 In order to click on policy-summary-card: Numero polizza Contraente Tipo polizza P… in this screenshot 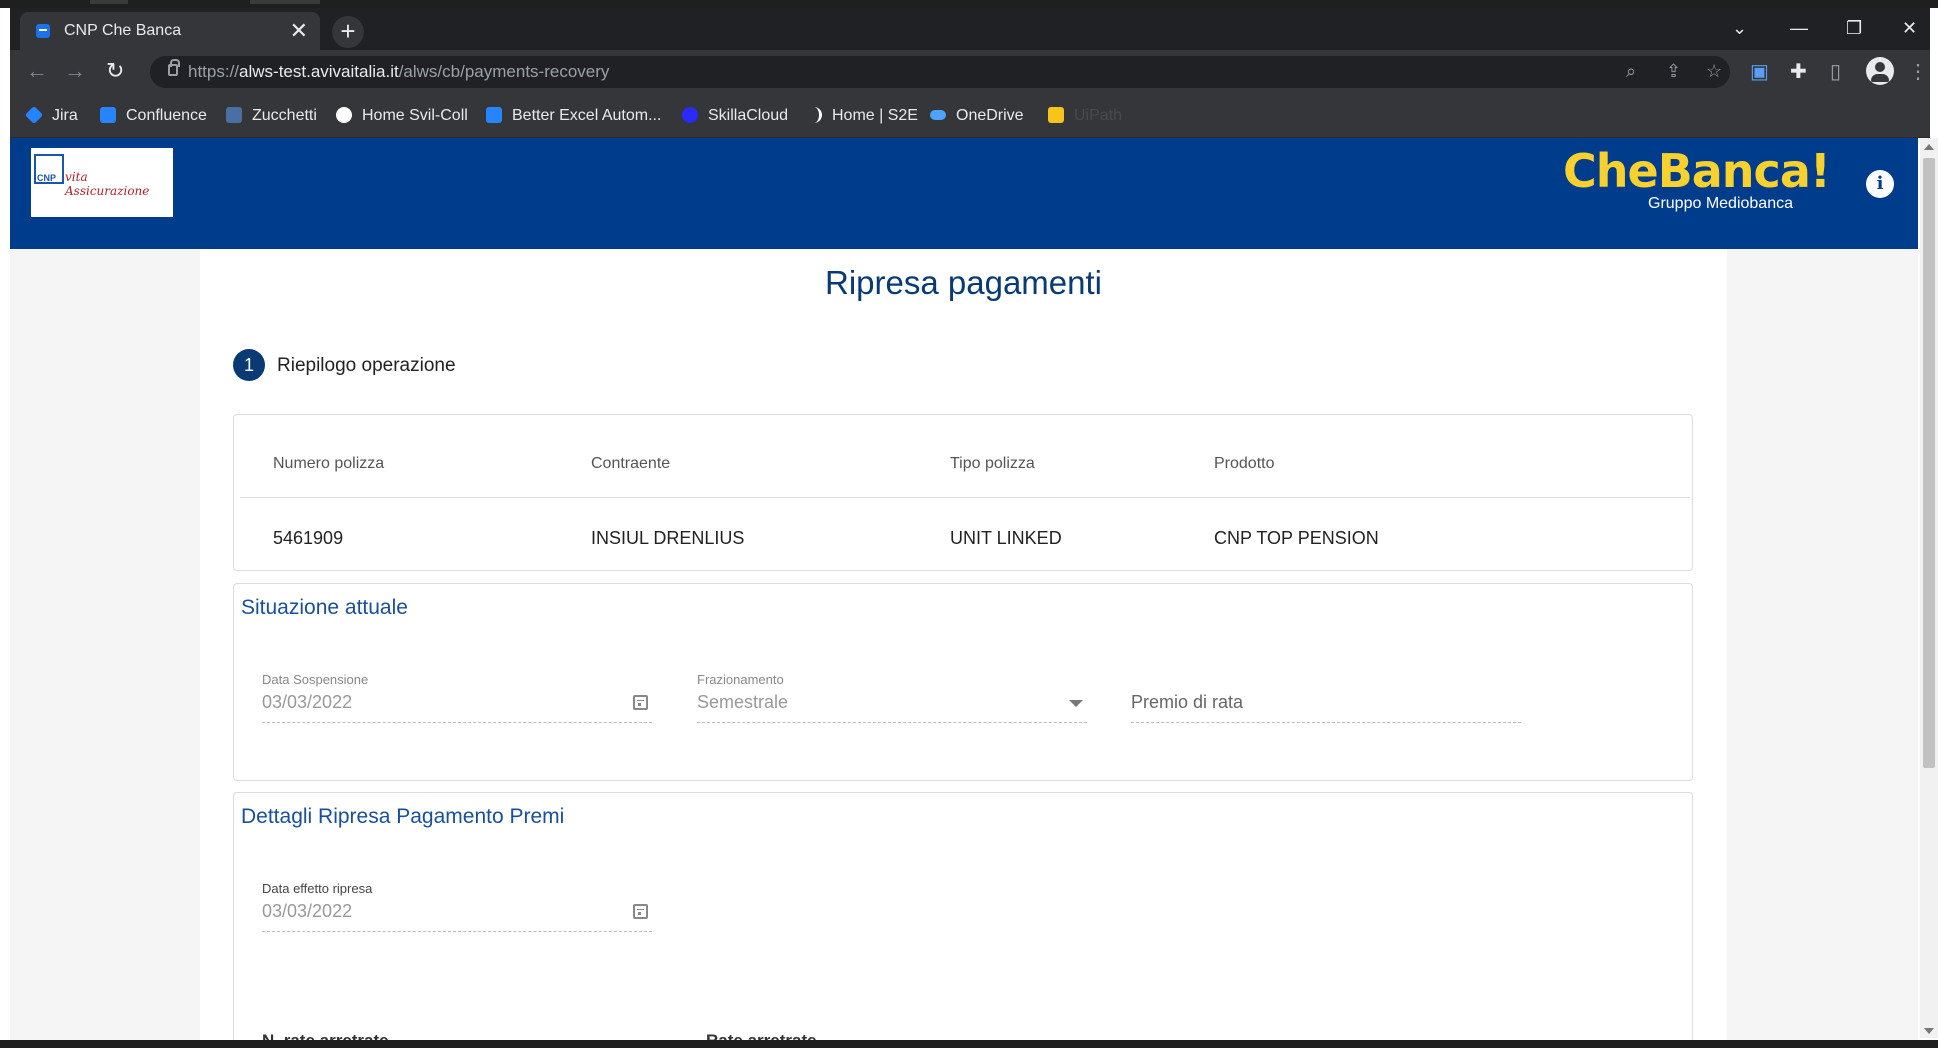, I will do `click(963, 492)`.